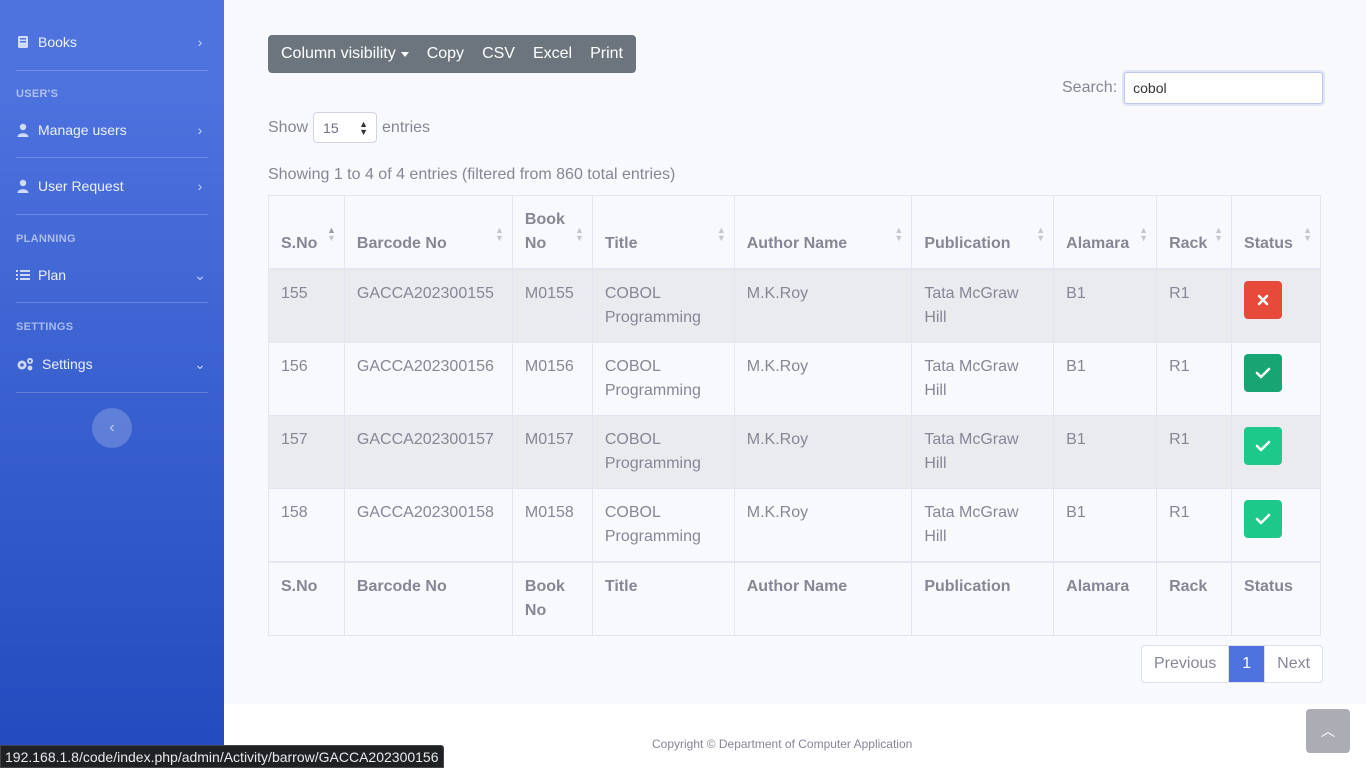  Describe the element at coordinates (23, 275) in the screenshot. I see `list-icon` at that location.